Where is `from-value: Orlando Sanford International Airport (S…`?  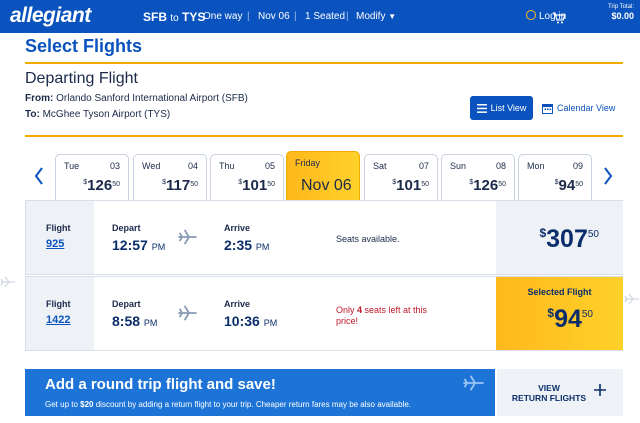
from-value: Orlando Sanford International Airport (S… is located at coordinates (152, 98).